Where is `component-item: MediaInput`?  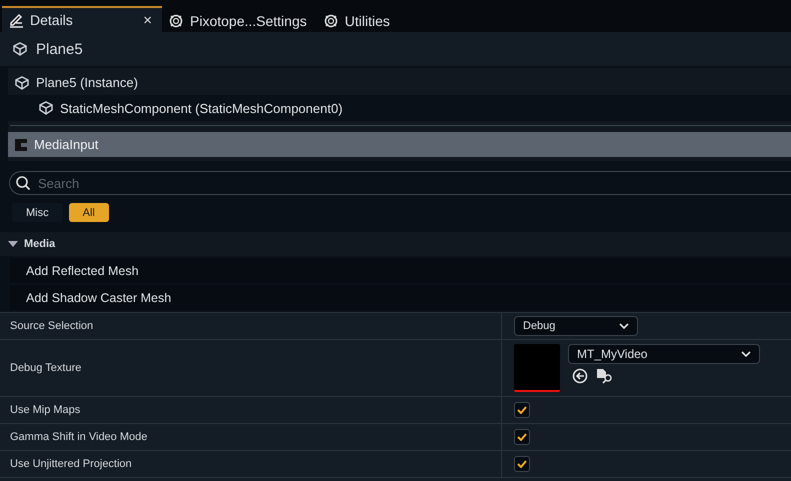
component-item: MediaInput is located at coordinates (399, 144).